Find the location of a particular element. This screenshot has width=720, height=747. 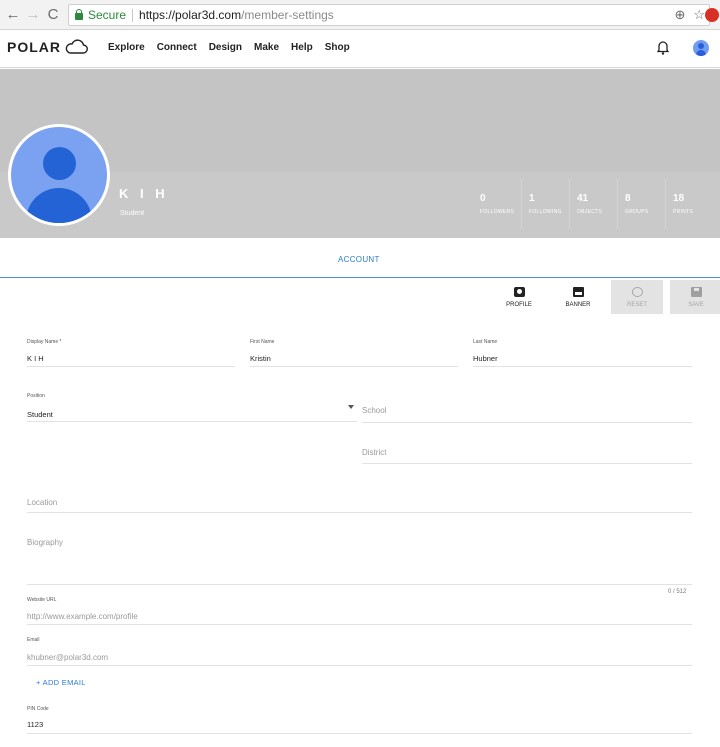

pin-code-value: 1123 is located at coordinates (35, 724).